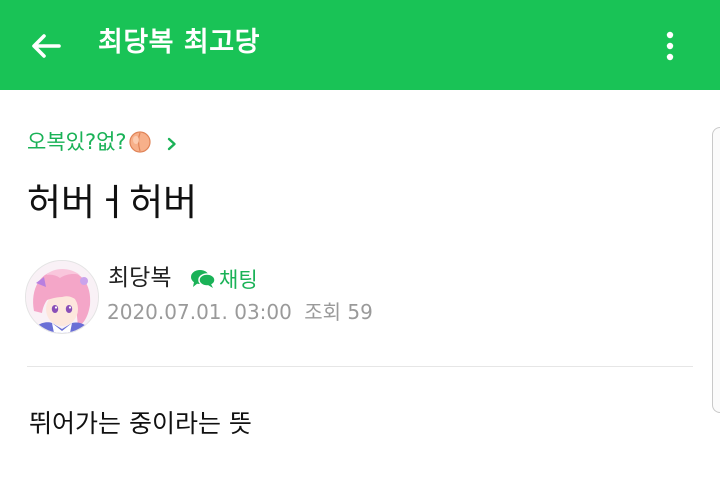 Image resolution: width=720 pixels, height=481 pixels. What do you see at coordinates (199, 312) in the screenshot?
I see `post-date: 2020.07.01. 03:00` at bounding box center [199, 312].